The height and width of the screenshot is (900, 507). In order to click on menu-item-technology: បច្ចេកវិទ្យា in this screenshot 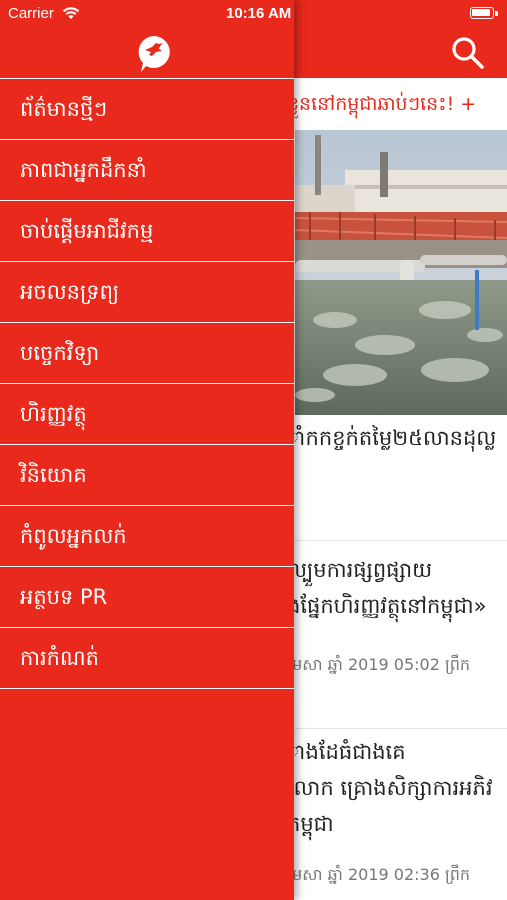, I will do `click(147, 353)`.